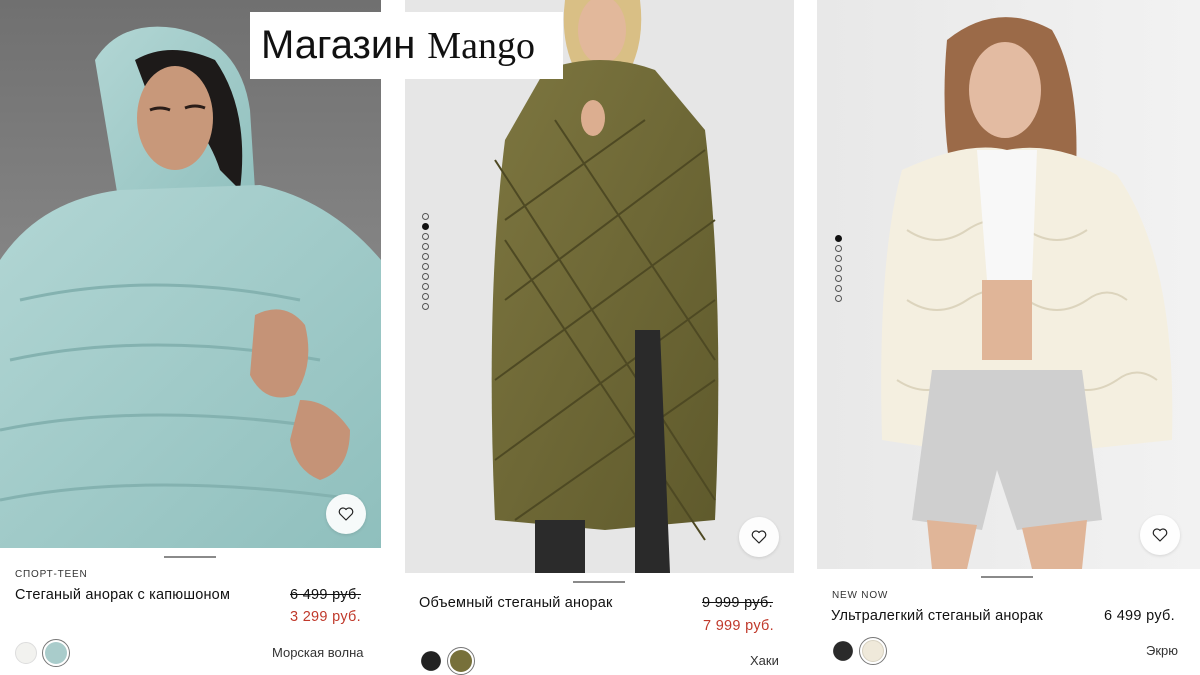 Image resolution: width=1200 pixels, height=675 pixels. I want to click on product-tag-3: NEW NOW, so click(860, 595).